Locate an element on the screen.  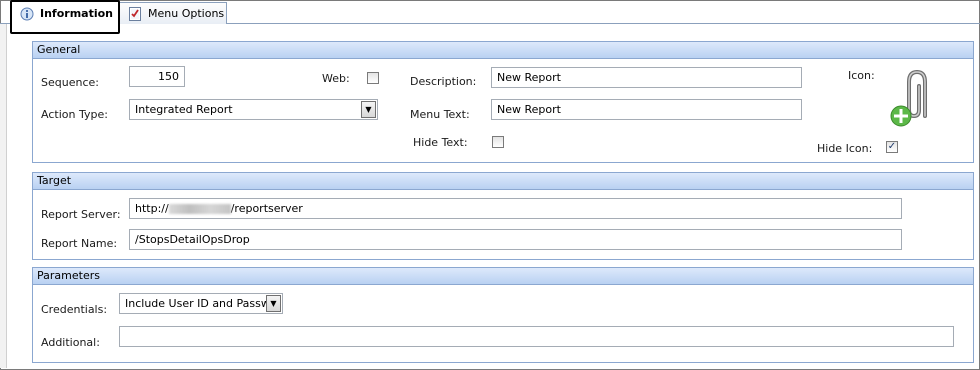
credentials-dropdown-button: ▼ is located at coordinates (273, 303).